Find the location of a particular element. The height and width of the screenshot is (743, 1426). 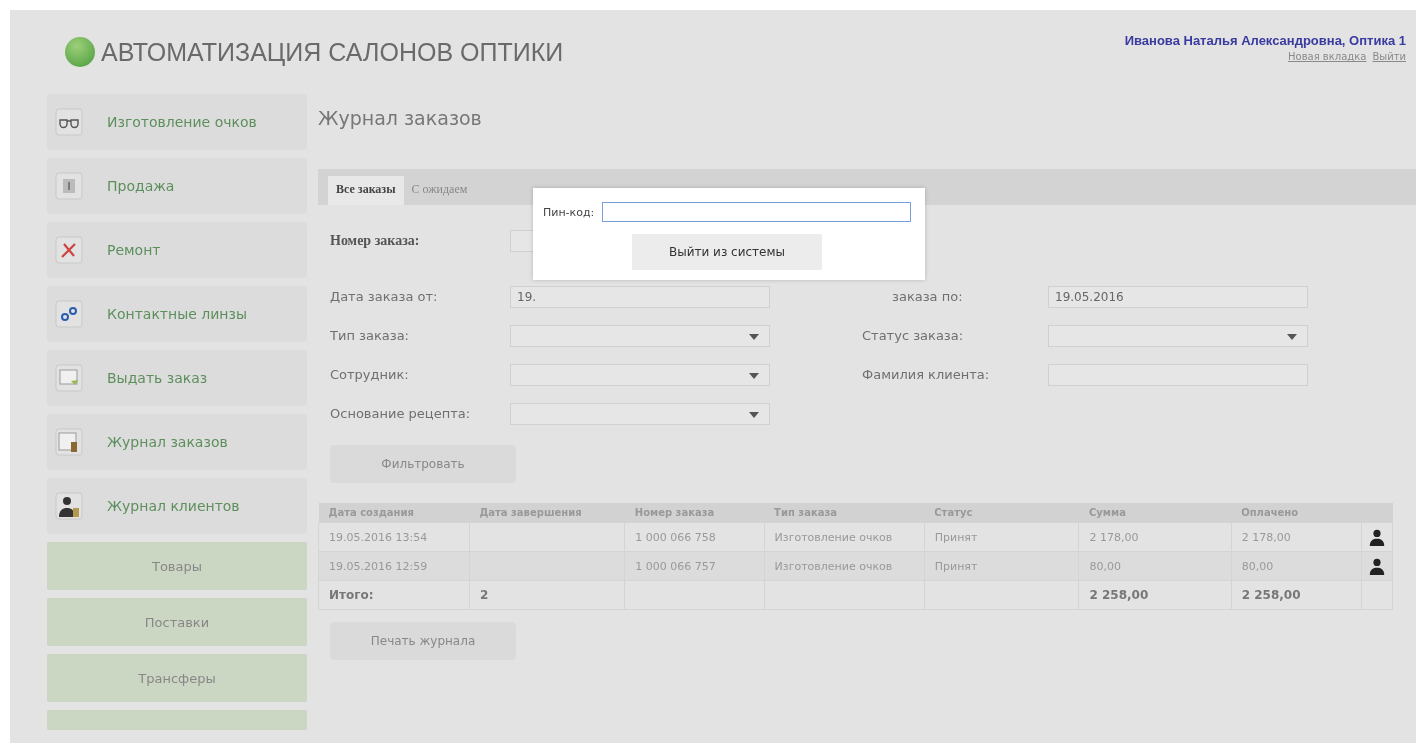

filter-button: Фильтровать is located at coordinates (423, 464).